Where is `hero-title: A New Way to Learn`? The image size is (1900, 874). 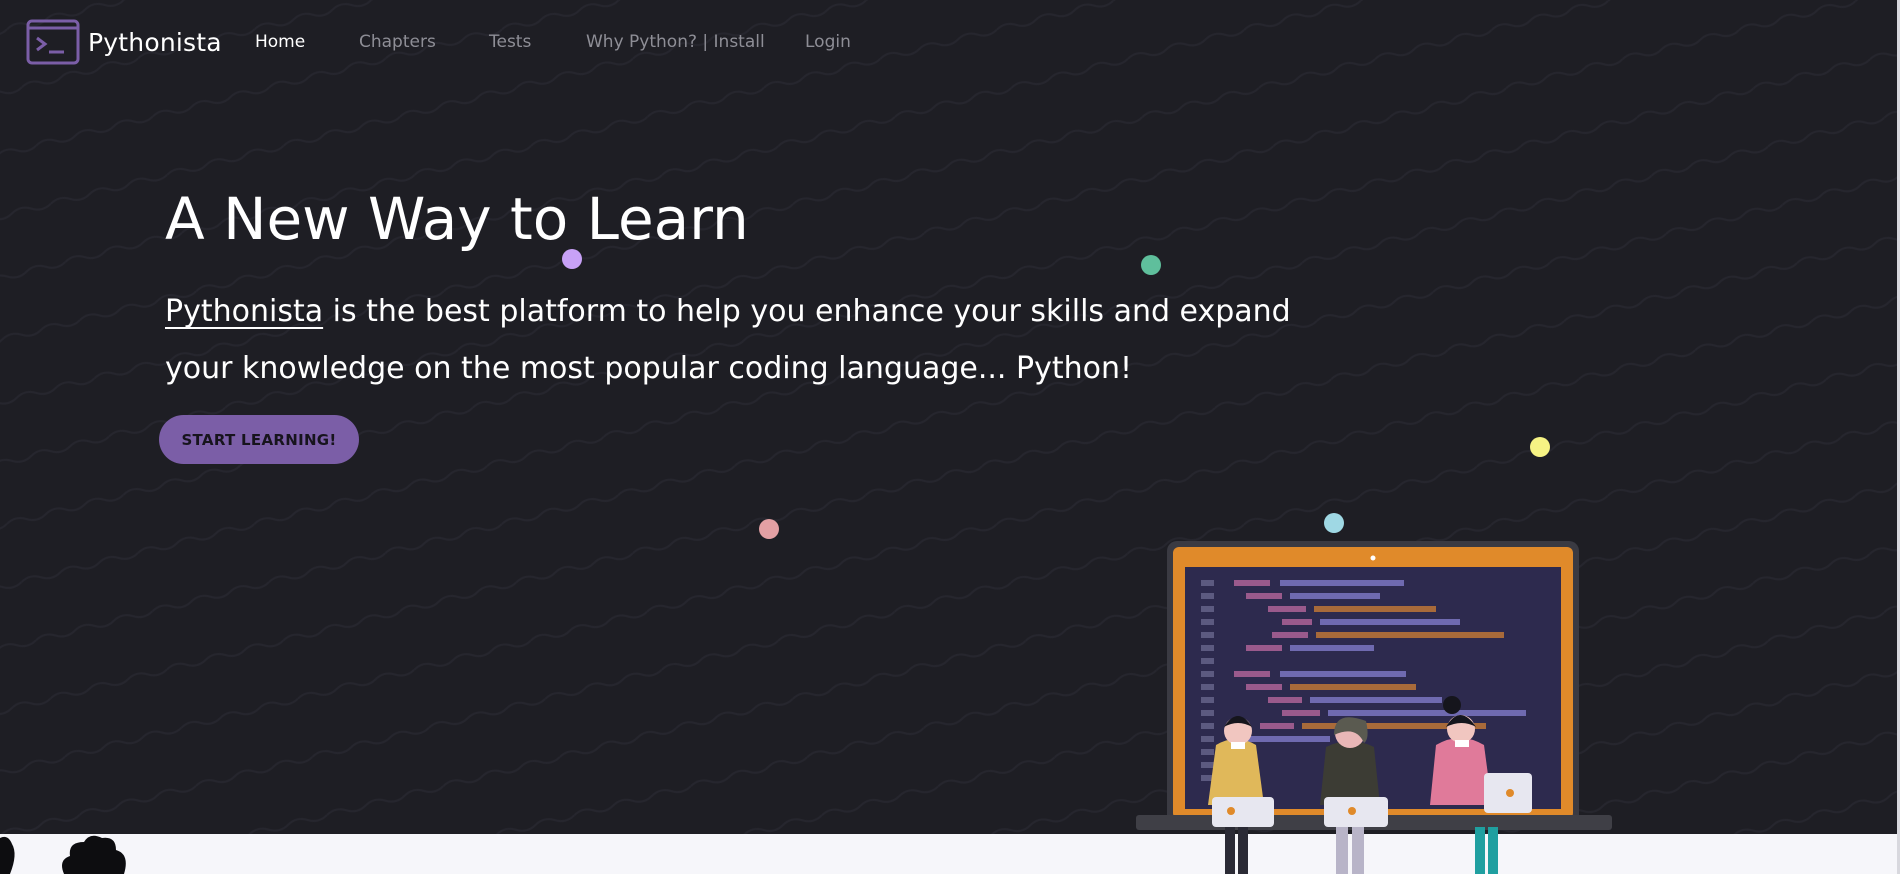 hero-title: A New Way to Learn is located at coordinates (457, 219).